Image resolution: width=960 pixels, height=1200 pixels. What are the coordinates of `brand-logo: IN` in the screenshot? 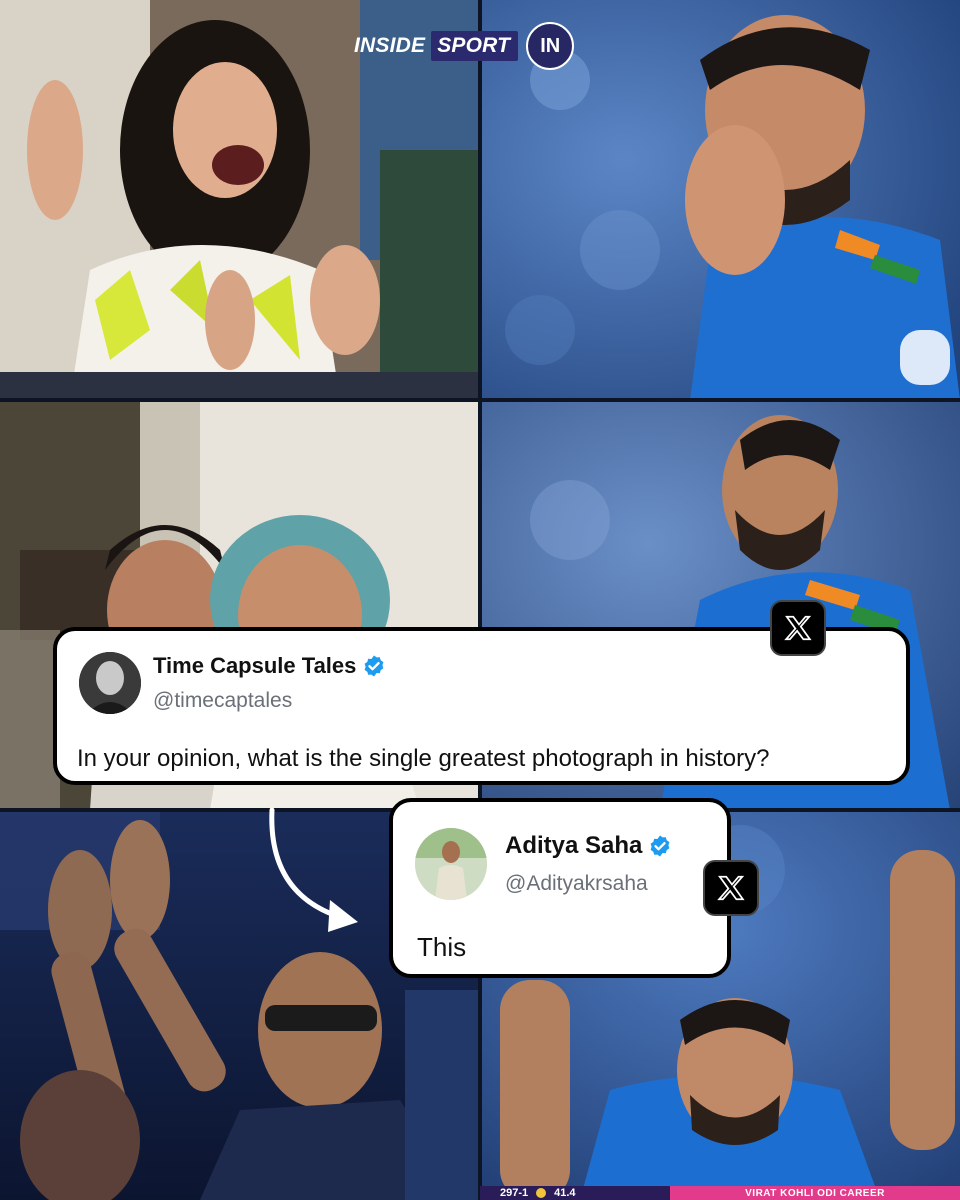 It's located at (550, 46).